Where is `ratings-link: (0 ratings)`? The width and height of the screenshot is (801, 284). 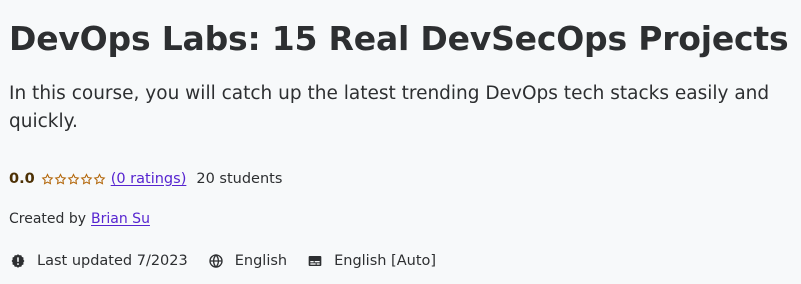 ratings-link: (0 ratings) is located at coordinates (149, 179).